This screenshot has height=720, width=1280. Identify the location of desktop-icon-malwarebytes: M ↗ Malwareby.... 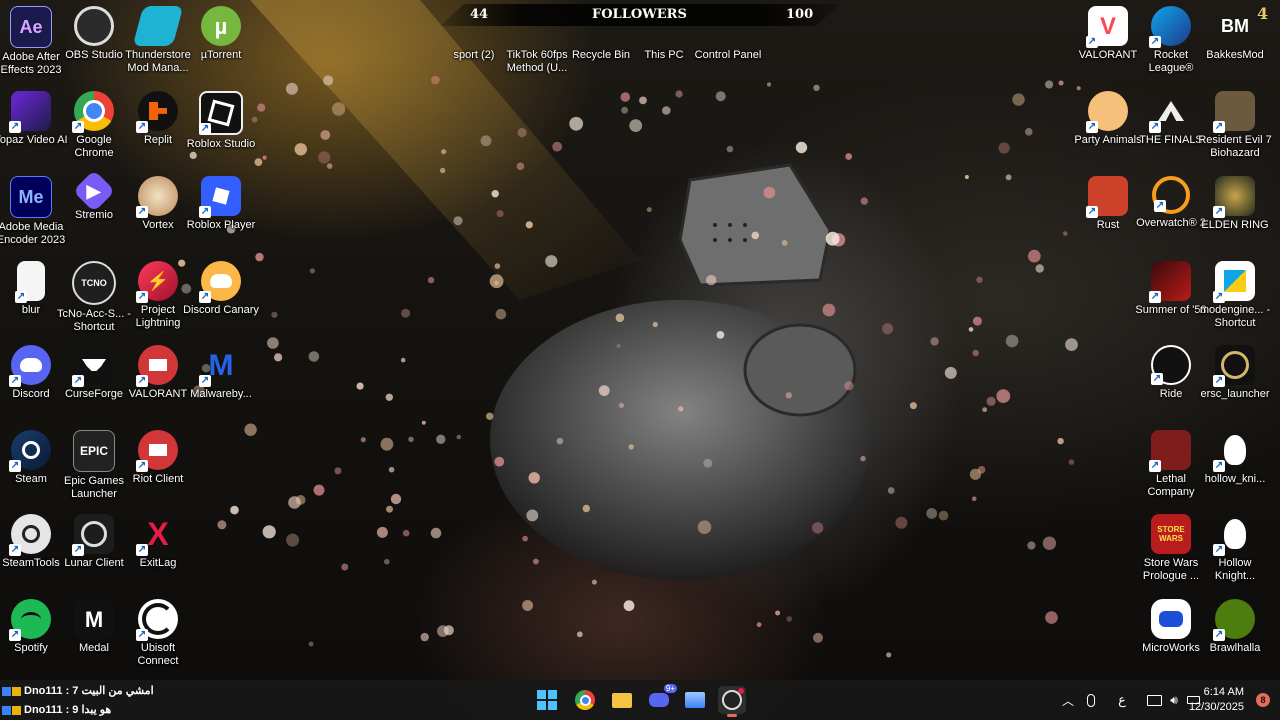
(221, 383).